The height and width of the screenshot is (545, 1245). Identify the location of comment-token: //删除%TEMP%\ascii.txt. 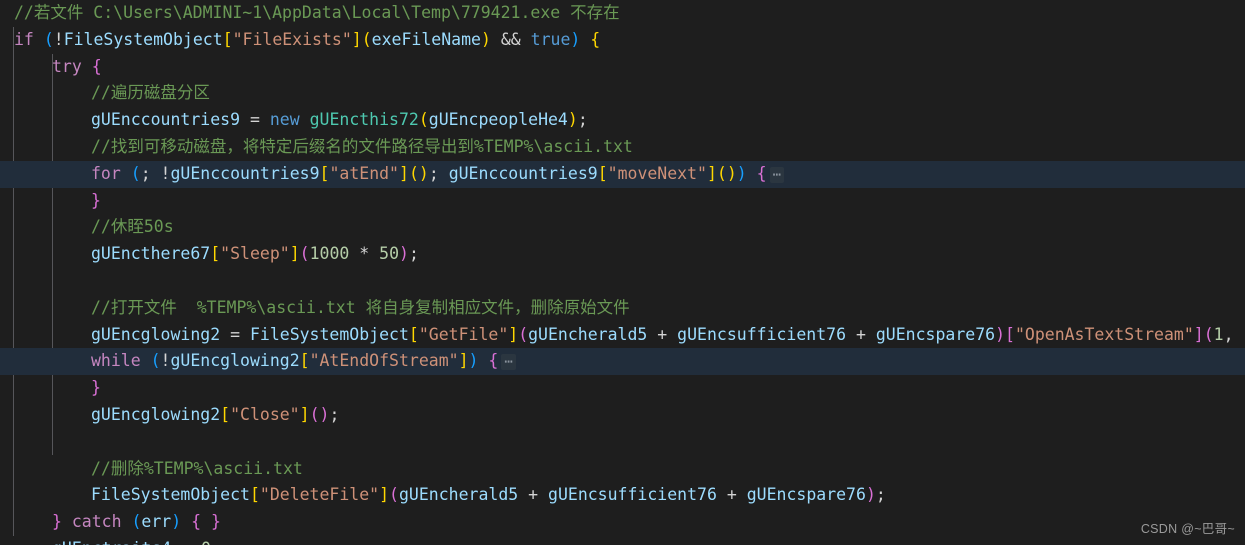
(197, 468).